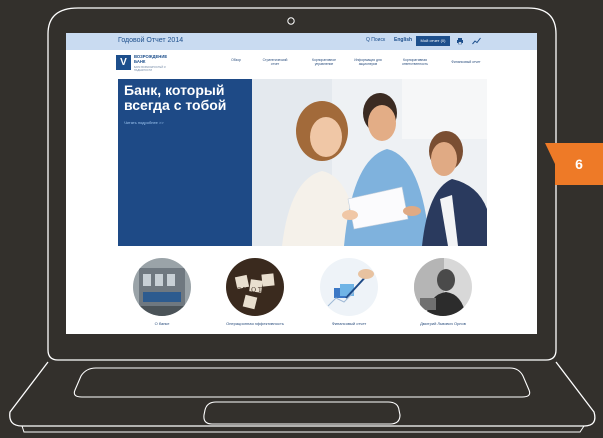 The image size is (603, 438). Describe the element at coordinates (349, 323) in the screenshot. I see `caption-financial-report: Финансовый отчет` at that location.